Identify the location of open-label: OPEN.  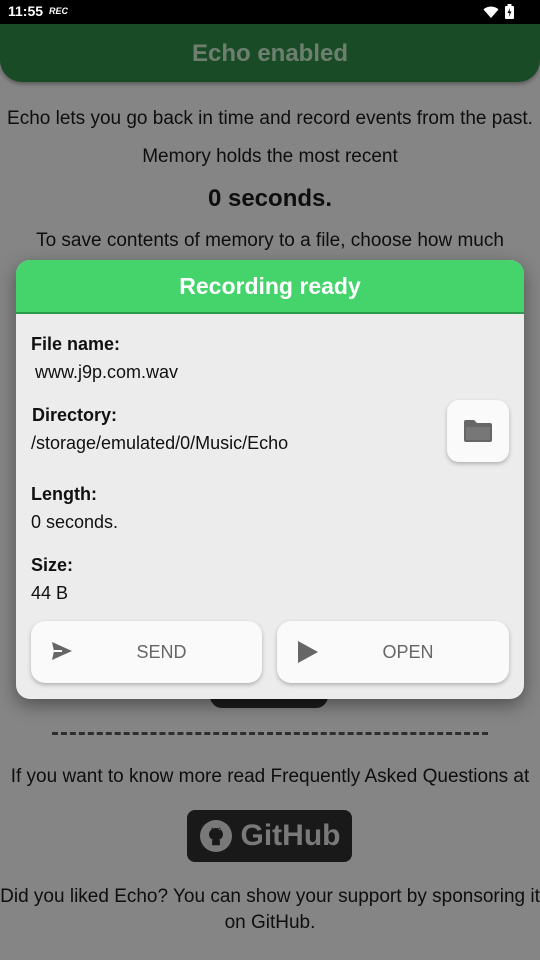
(408, 652).